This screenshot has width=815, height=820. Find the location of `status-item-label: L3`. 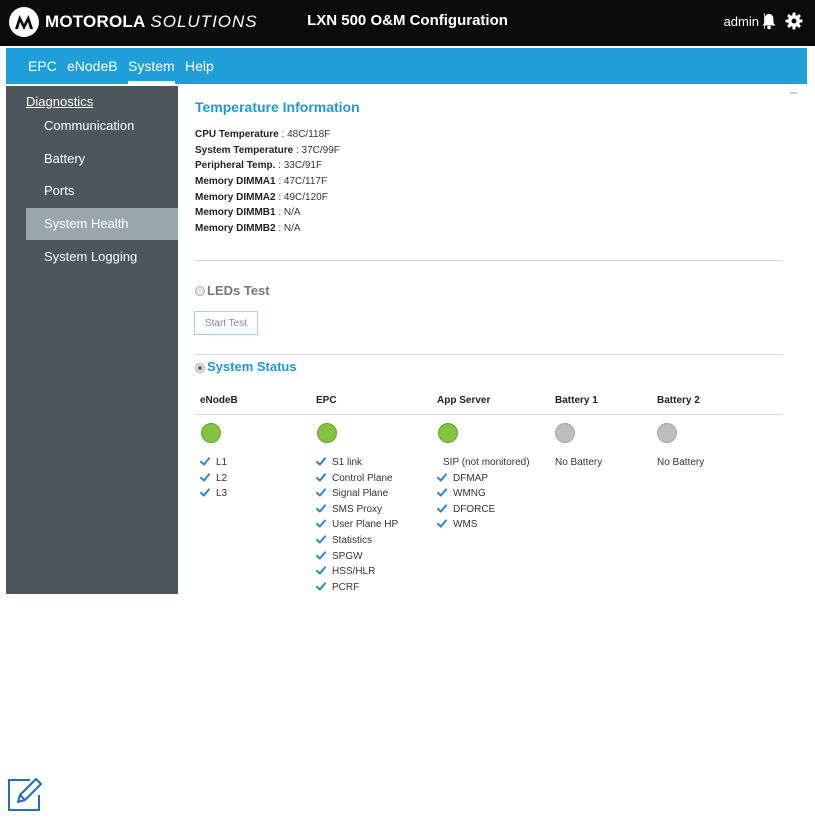

status-item-label: L3 is located at coordinates (222, 494).